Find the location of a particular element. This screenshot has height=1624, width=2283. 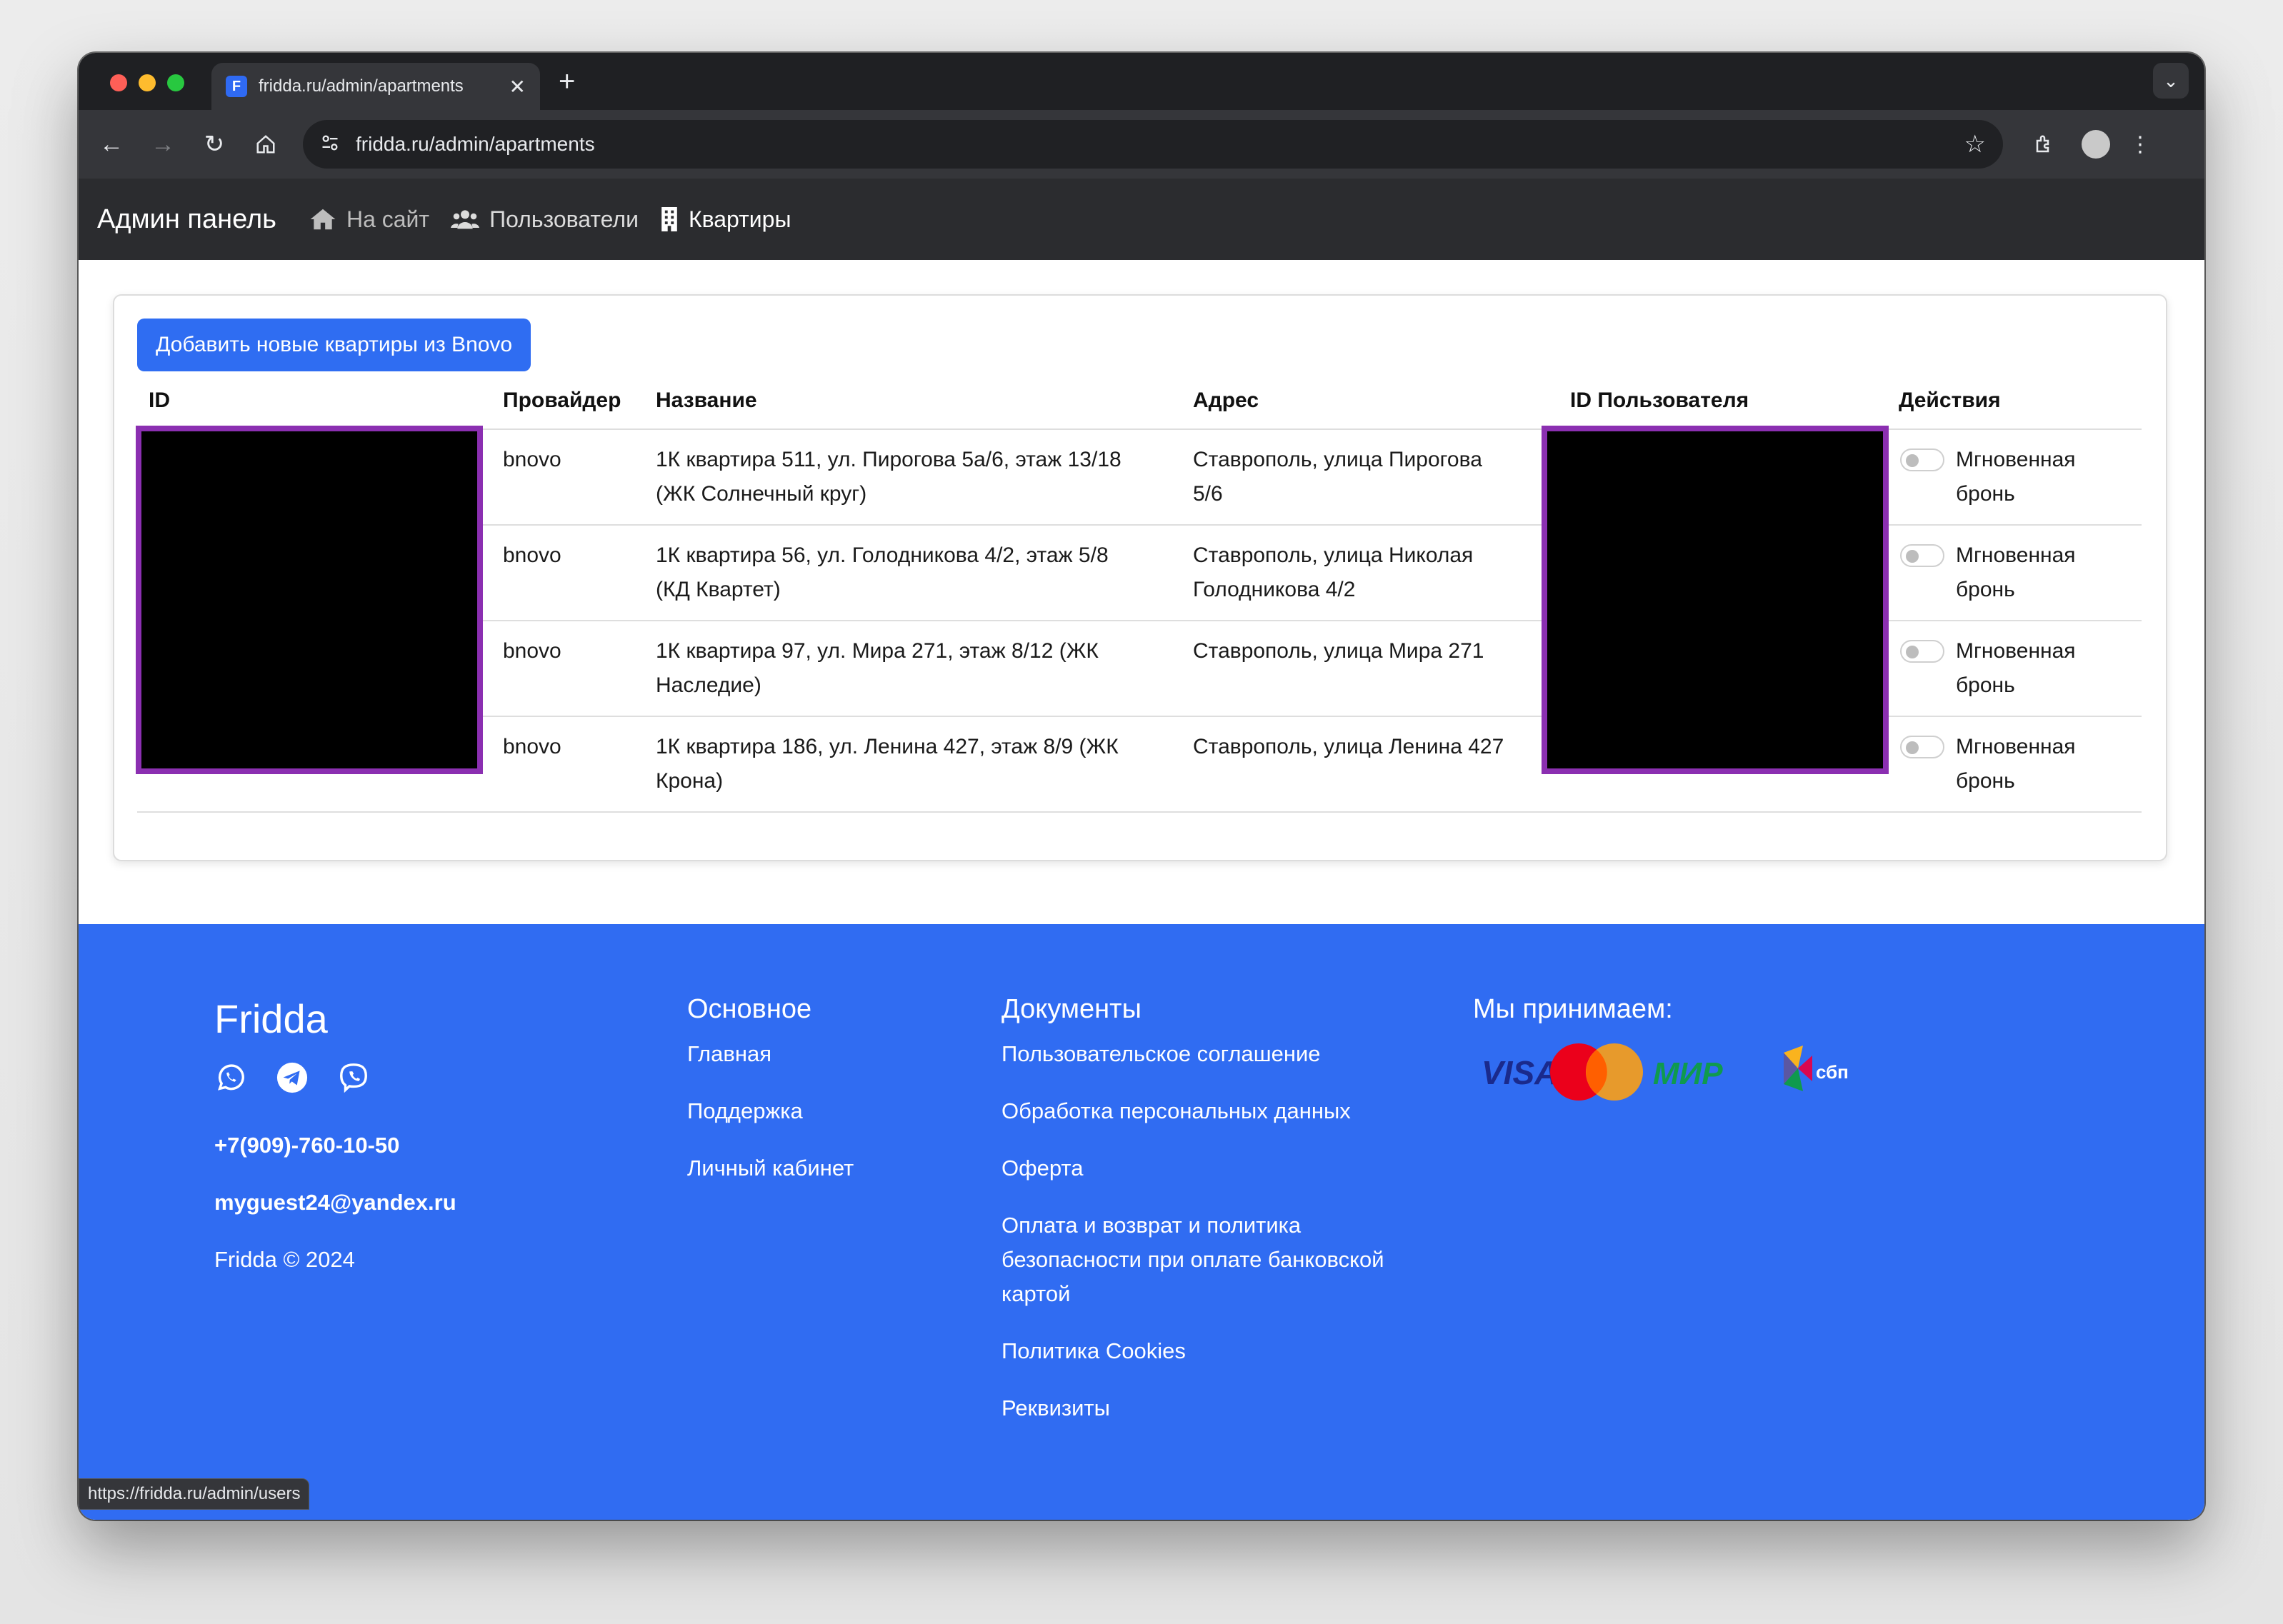

tab-bar: F fridda.ru/admin/apartments ✕ + ⌄ is located at coordinates (1141, 81).